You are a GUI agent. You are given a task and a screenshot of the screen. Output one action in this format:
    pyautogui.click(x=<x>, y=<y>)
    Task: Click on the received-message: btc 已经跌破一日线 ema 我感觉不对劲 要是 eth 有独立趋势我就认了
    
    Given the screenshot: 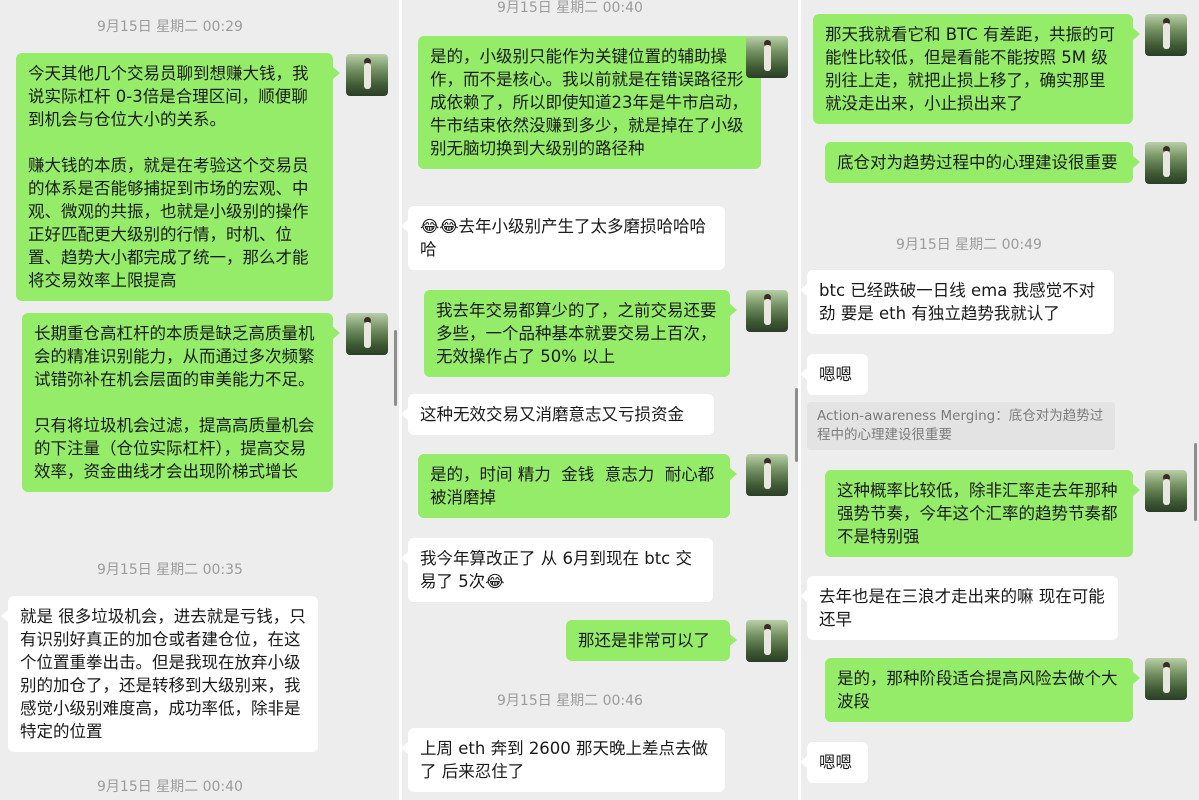 What is the action you would take?
    pyautogui.click(x=957, y=302)
    